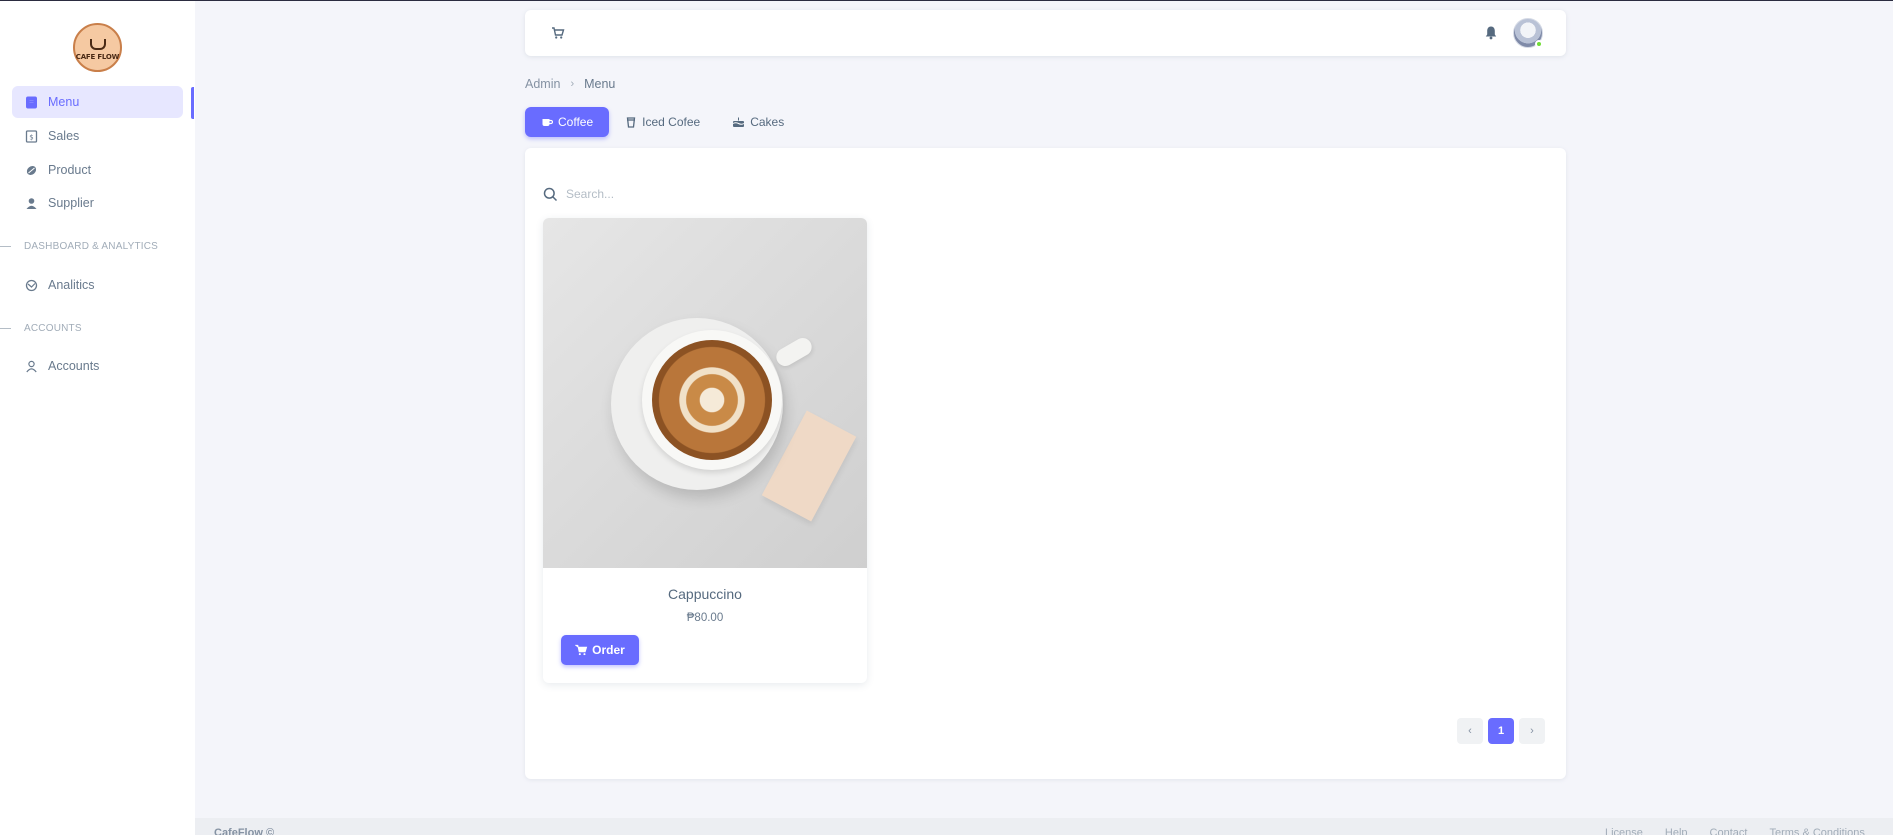 The height and width of the screenshot is (835, 1893). Describe the element at coordinates (97, 44) in the screenshot. I see `logo-cup-icon` at that location.